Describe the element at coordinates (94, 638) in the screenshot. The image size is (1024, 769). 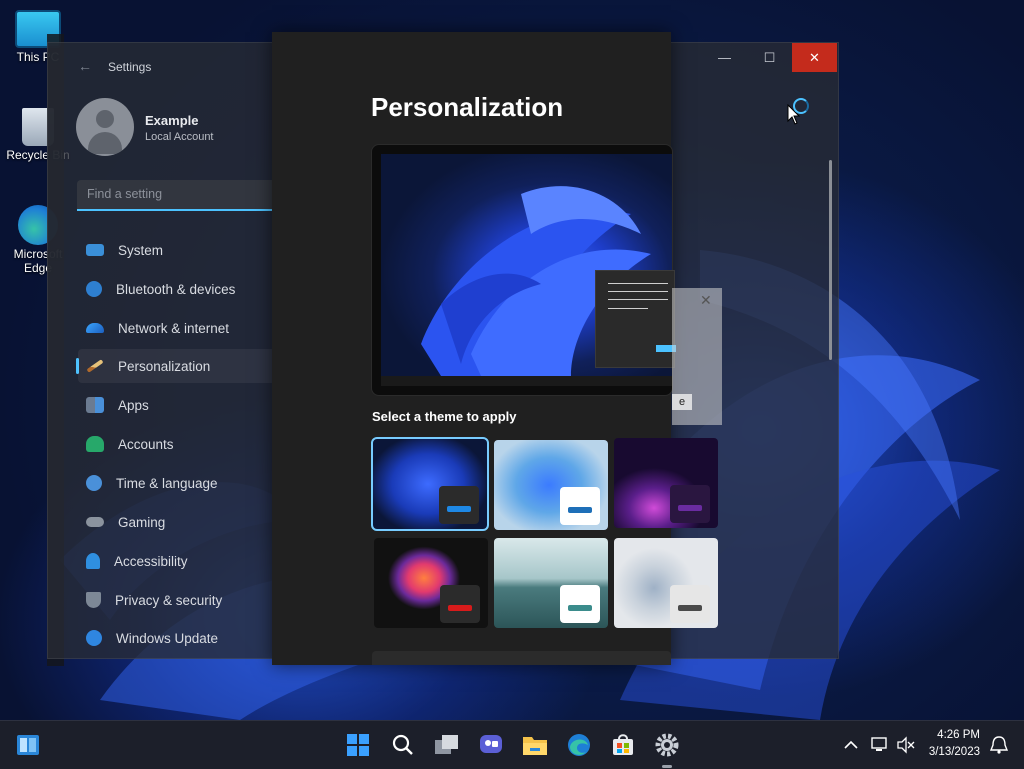
I see `update-icon` at that location.